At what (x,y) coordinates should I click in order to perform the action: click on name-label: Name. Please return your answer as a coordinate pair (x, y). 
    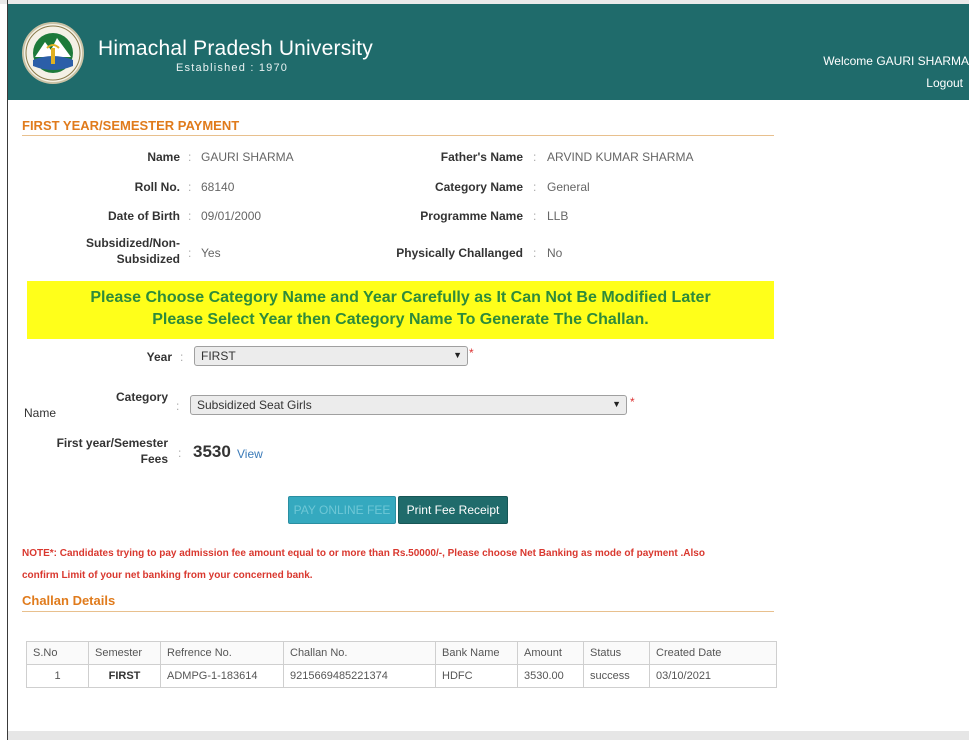
    Looking at the image, I should click on (163, 157).